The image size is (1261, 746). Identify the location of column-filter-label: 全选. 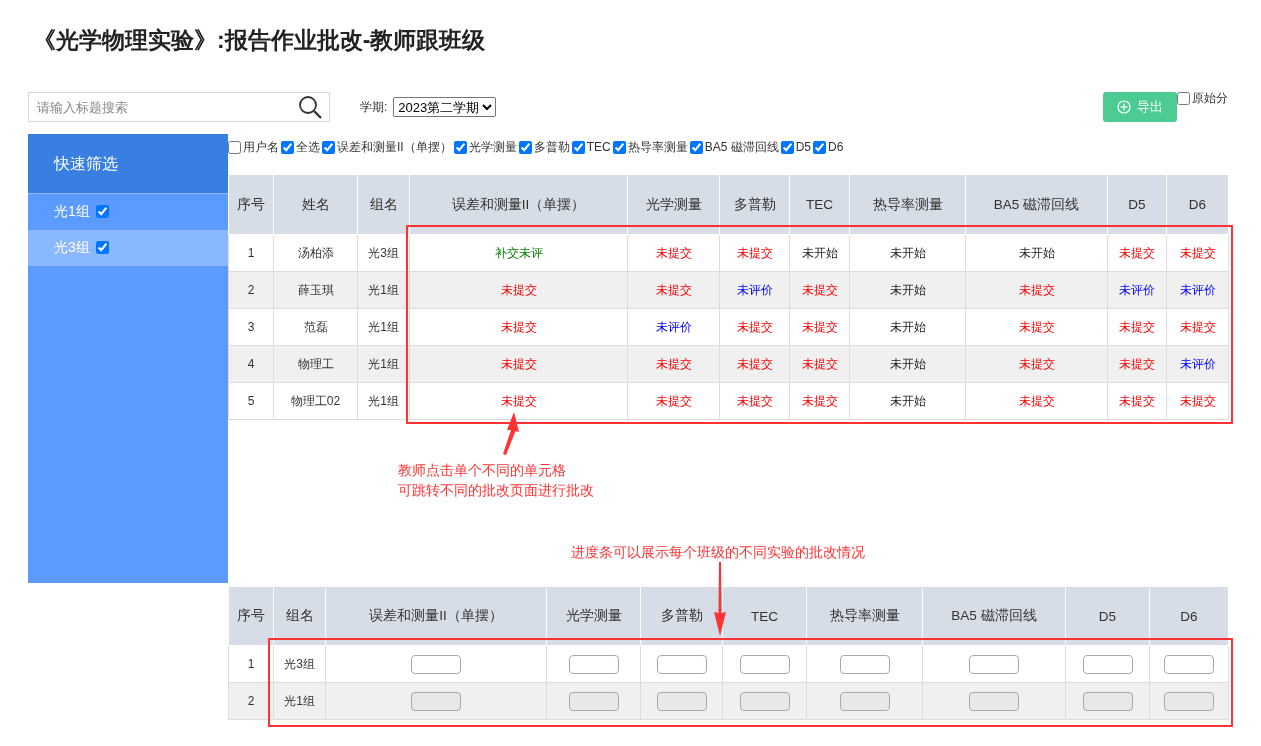
(308, 147).